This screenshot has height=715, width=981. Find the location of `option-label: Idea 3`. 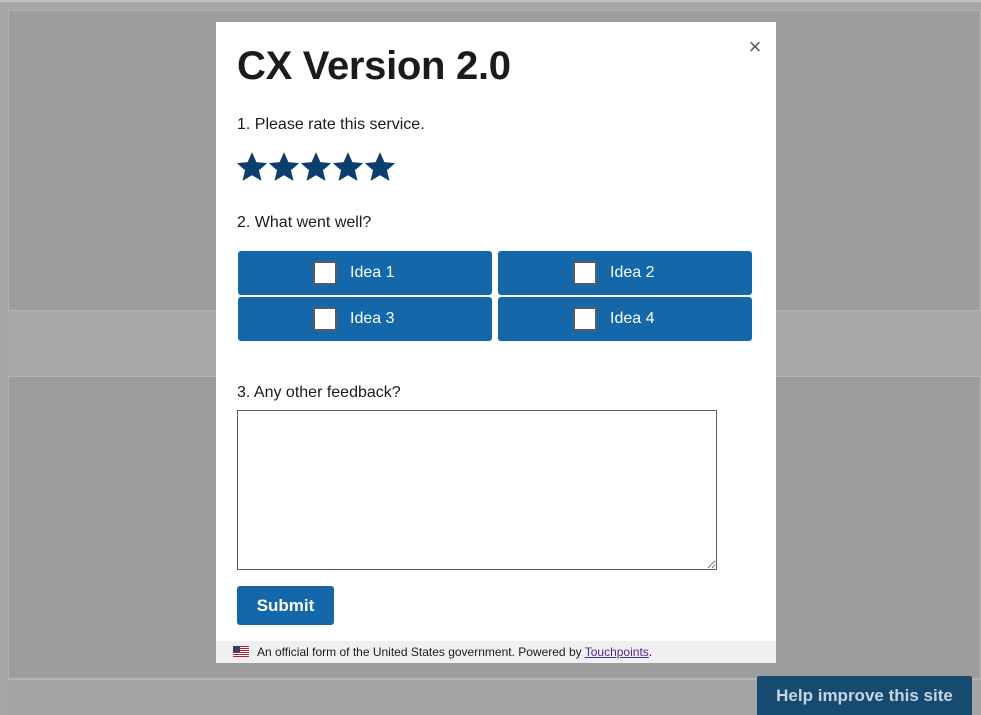

option-label: Idea 3 is located at coordinates (372, 318).